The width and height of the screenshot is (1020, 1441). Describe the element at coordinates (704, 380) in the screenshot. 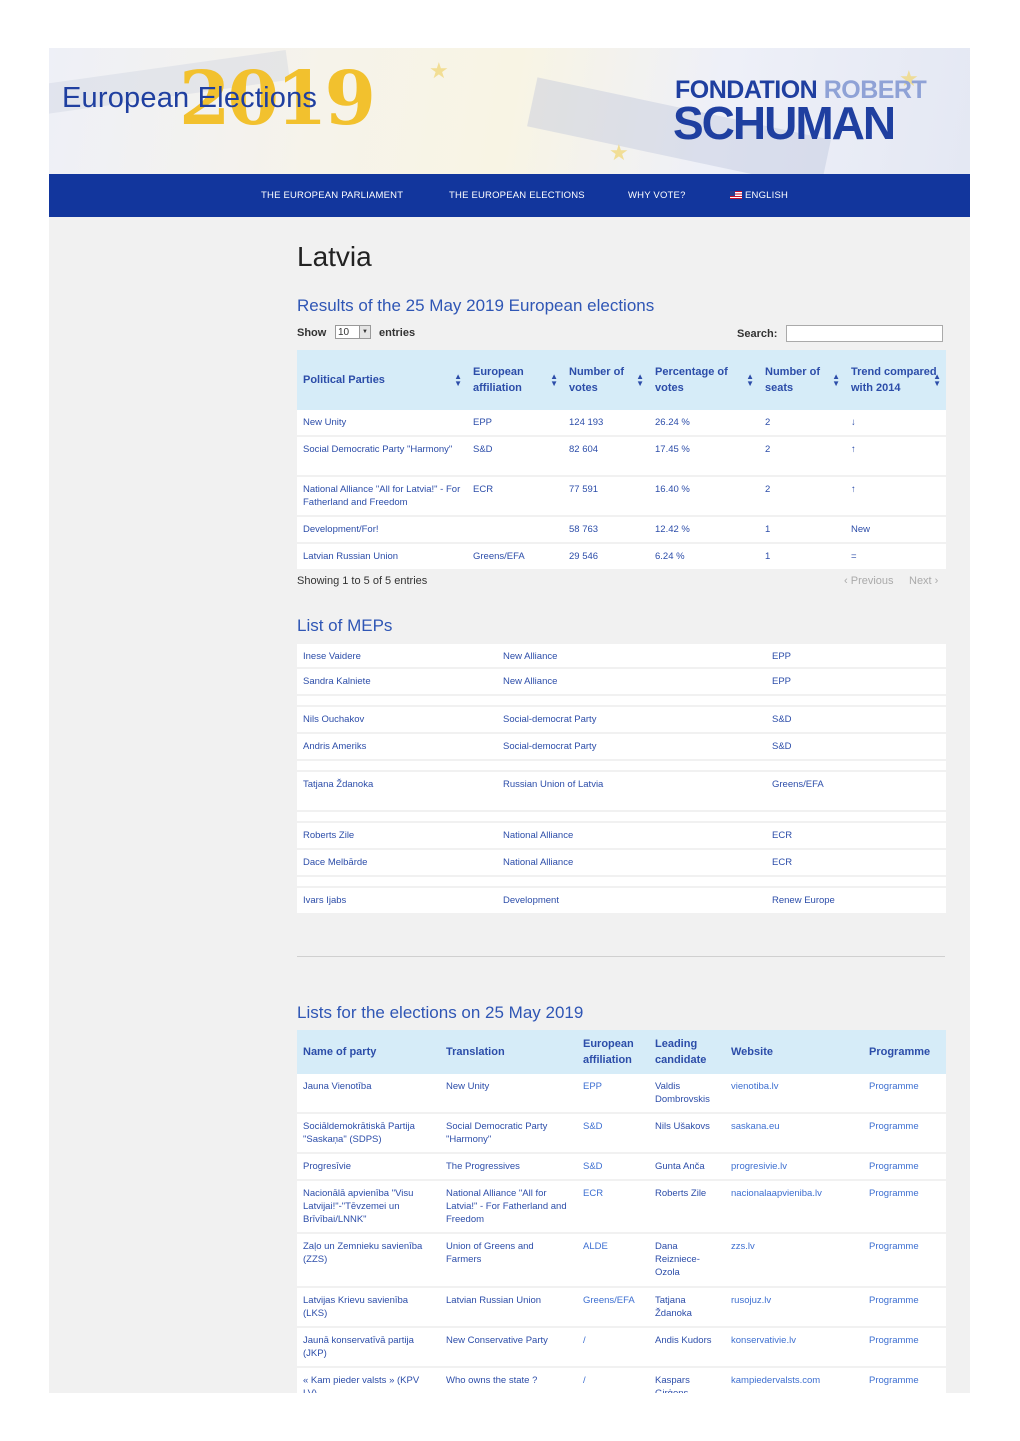

I see `column-header: Percentage of votes ▲ ▼` at that location.